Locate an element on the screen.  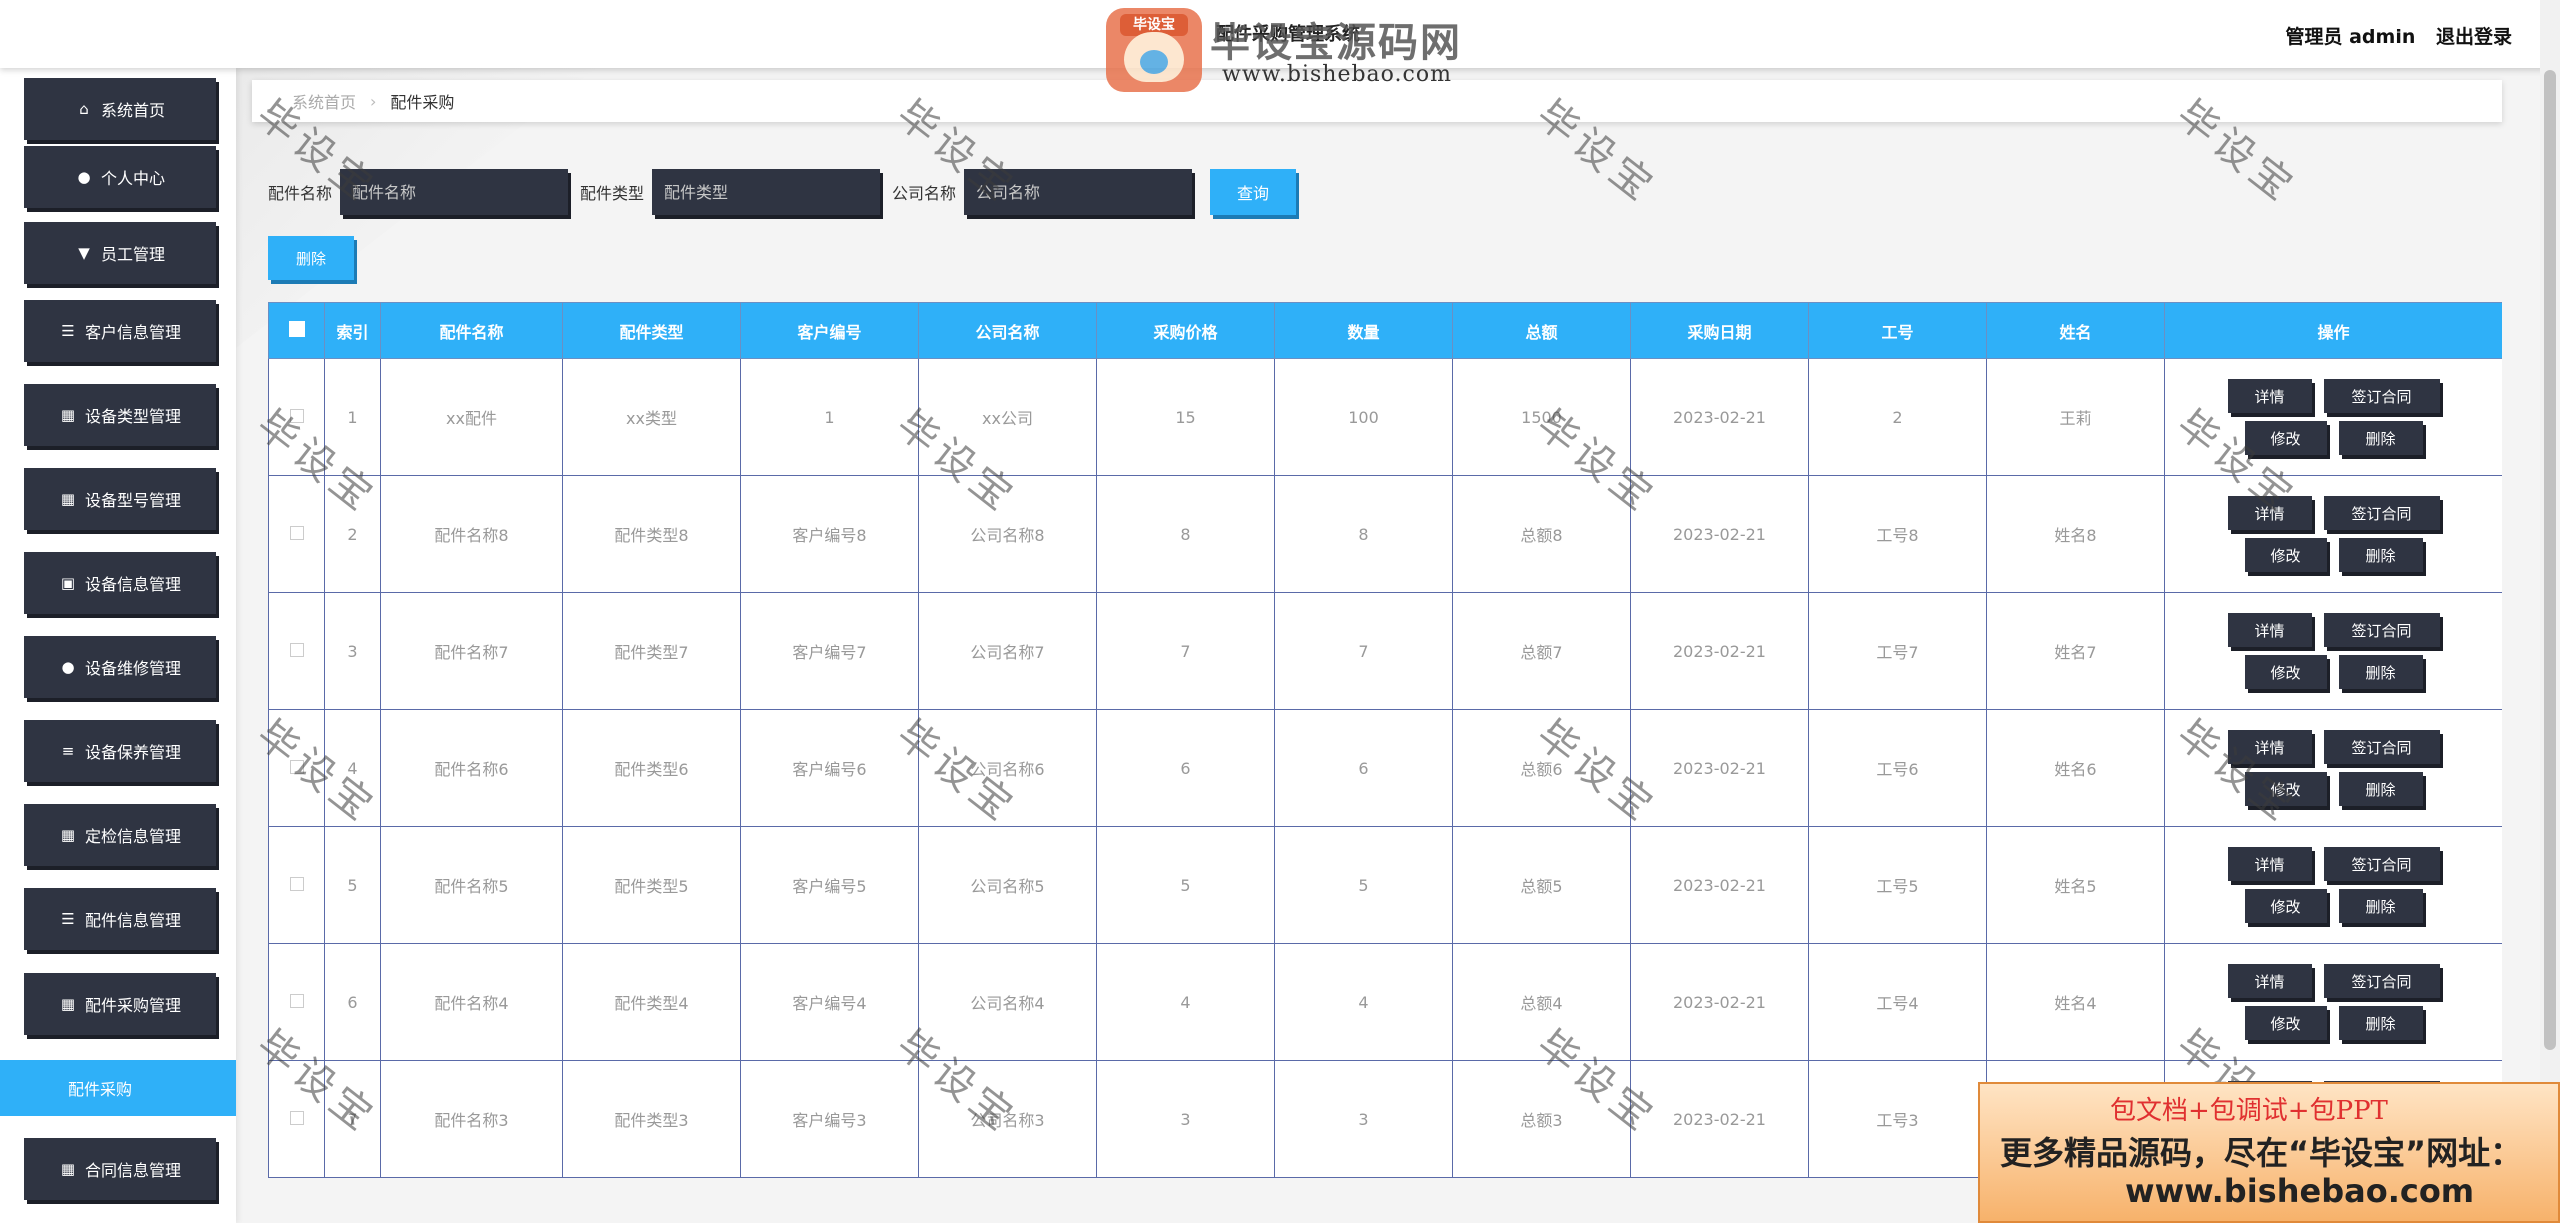
promo-line-3: www.bishebao.com is located at coordinates (2300, 1191).